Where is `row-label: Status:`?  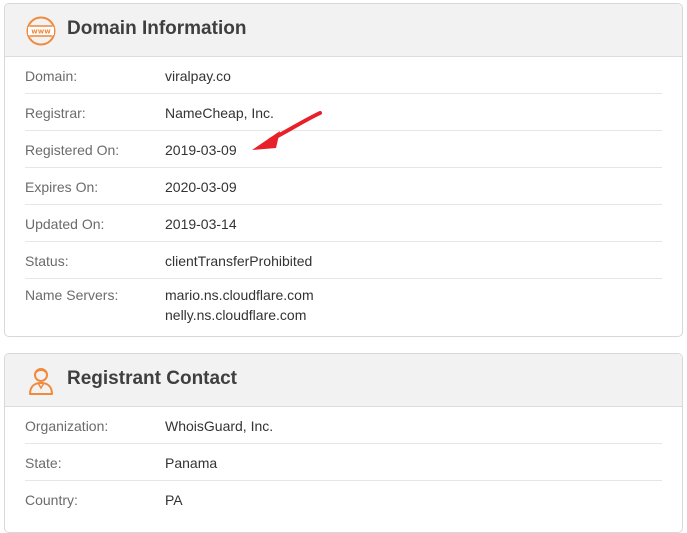
row-label: Status: is located at coordinates (47, 261).